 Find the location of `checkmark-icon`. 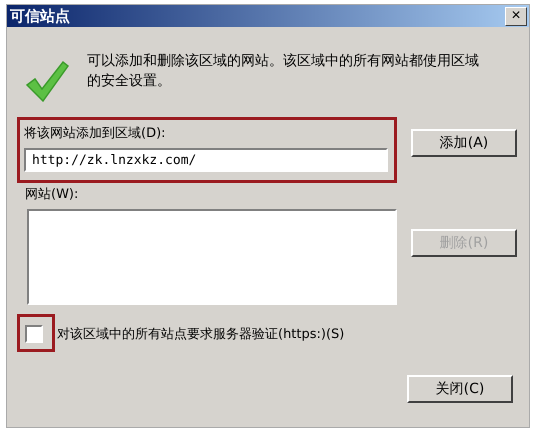

checkmark-icon is located at coordinates (47, 81).